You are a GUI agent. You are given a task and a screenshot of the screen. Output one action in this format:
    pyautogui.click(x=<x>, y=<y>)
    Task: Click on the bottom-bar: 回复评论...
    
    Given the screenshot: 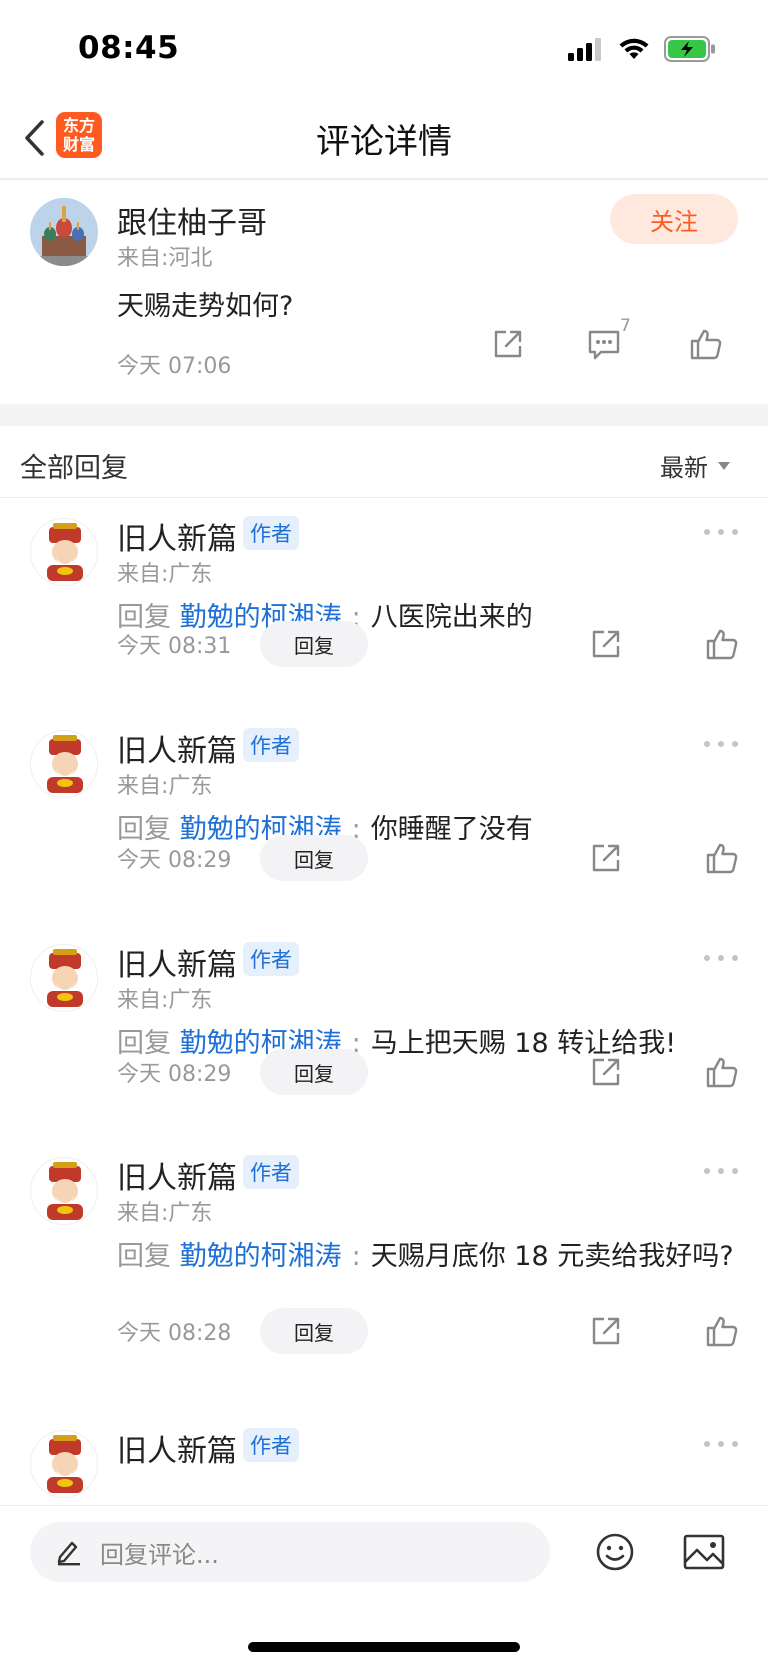 What is the action you would take?
    pyautogui.click(x=384, y=1584)
    